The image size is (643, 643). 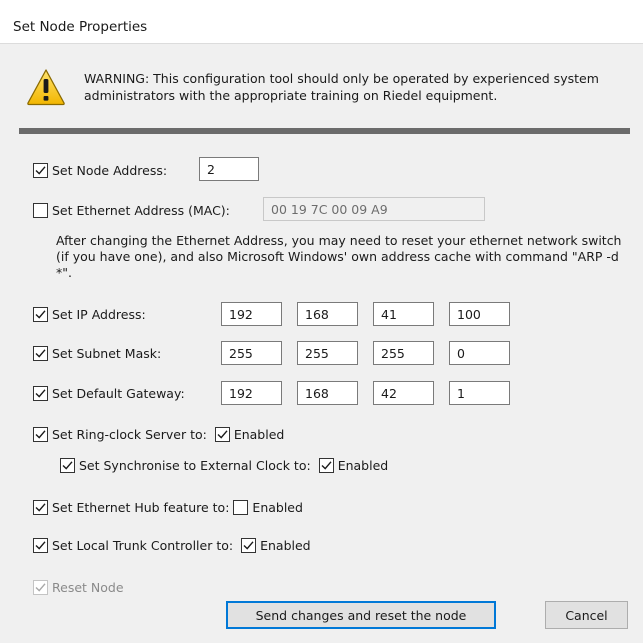 What do you see at coordinates (222, 434) in the screenshot?
I see `ring-clock-enabled-checkbox` at bounding box center [222, 434].